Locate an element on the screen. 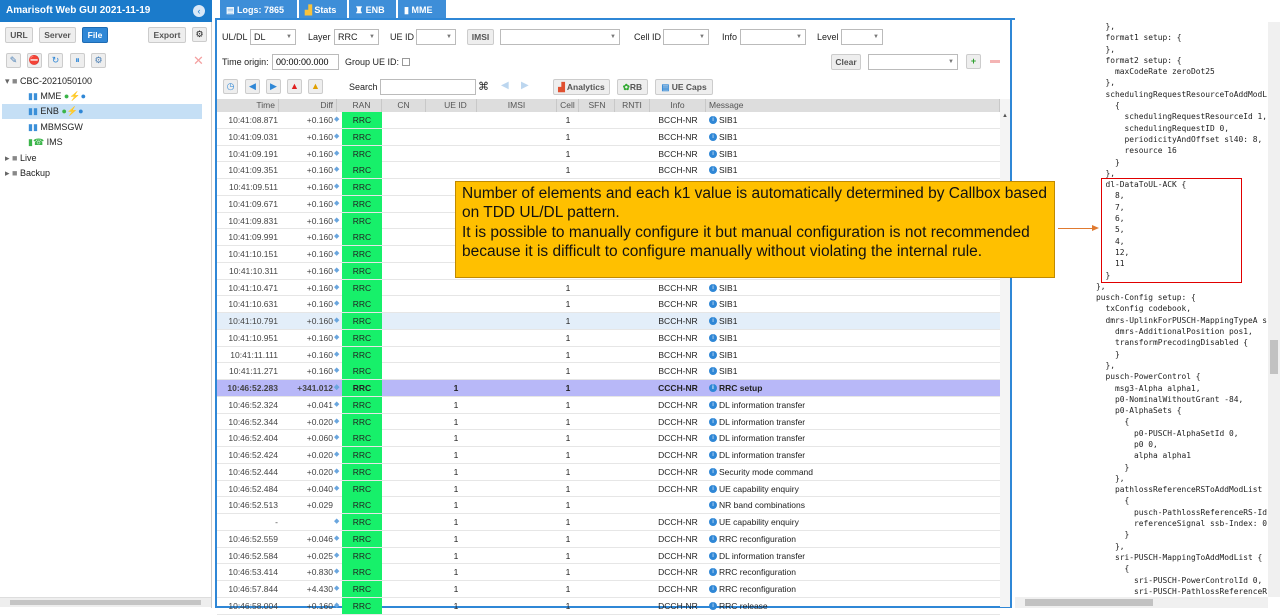  clock-icon: ◷ is located at coordinates (230, 86).